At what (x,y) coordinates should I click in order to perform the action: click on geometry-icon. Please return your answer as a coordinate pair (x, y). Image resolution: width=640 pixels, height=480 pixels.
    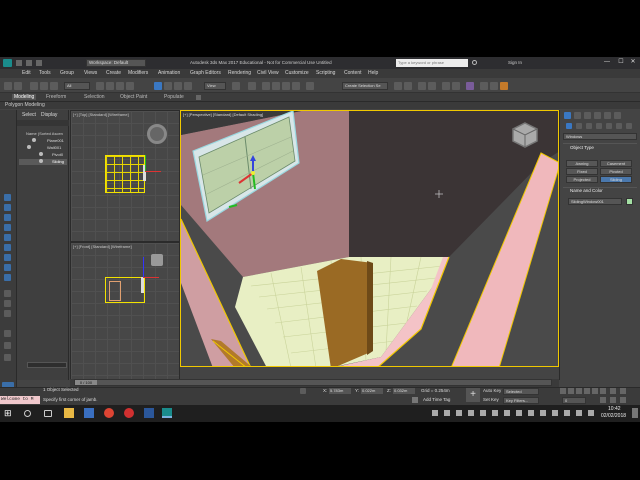
    Looking at the image, I should click on (569, 126).